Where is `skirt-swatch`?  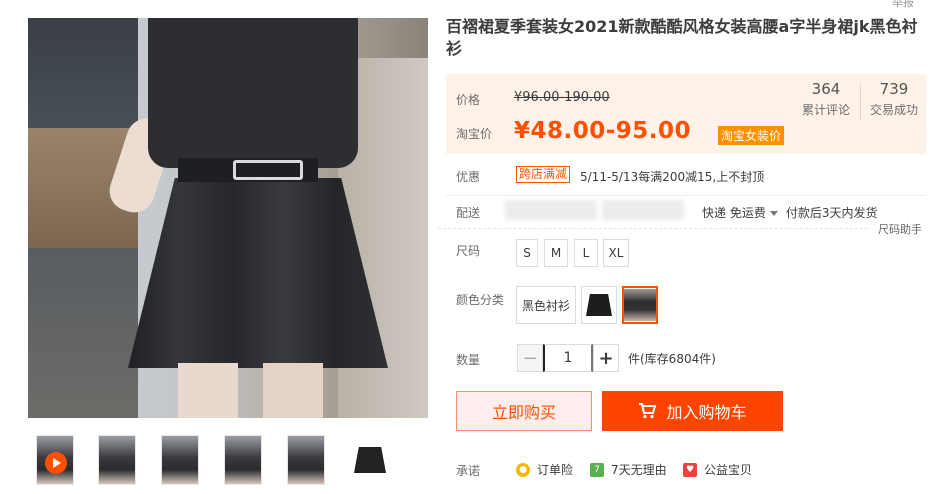
skirt-swatch is located at coordinates (599, 305).